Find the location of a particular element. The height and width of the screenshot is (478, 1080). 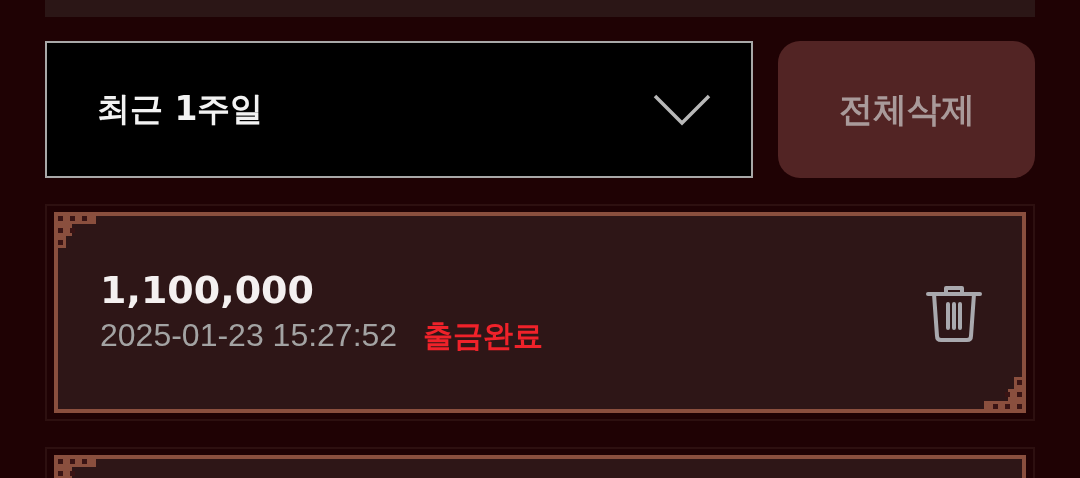

trash-icon is located at coordinates (954, 312).